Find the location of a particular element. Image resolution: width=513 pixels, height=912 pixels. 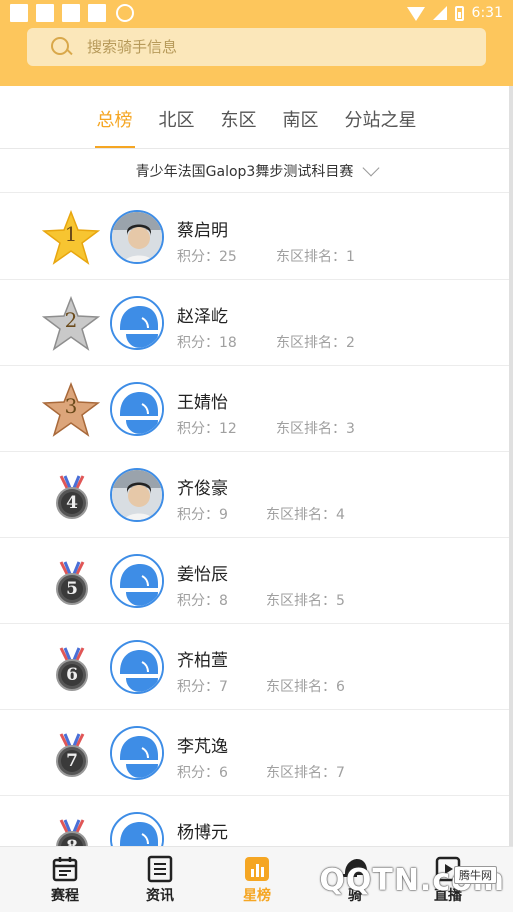

rider-name: 李芃逸 is located at coordinates (202, 747).